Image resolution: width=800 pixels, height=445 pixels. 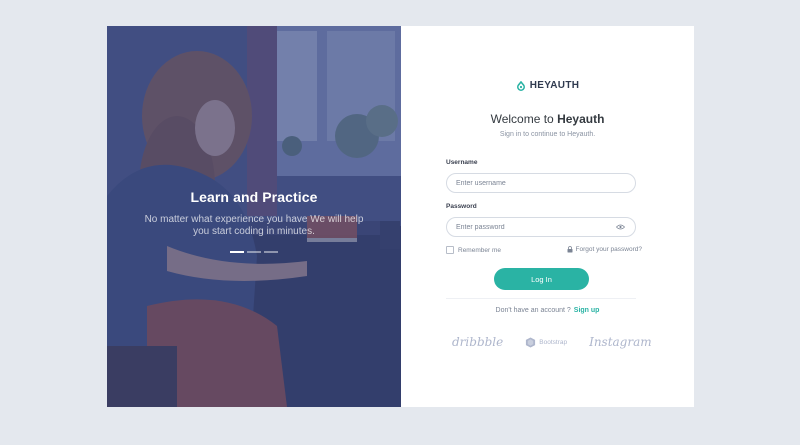 I want to click on welcome-heading: Welcome to Heyauth, so click(x=547, y=119).